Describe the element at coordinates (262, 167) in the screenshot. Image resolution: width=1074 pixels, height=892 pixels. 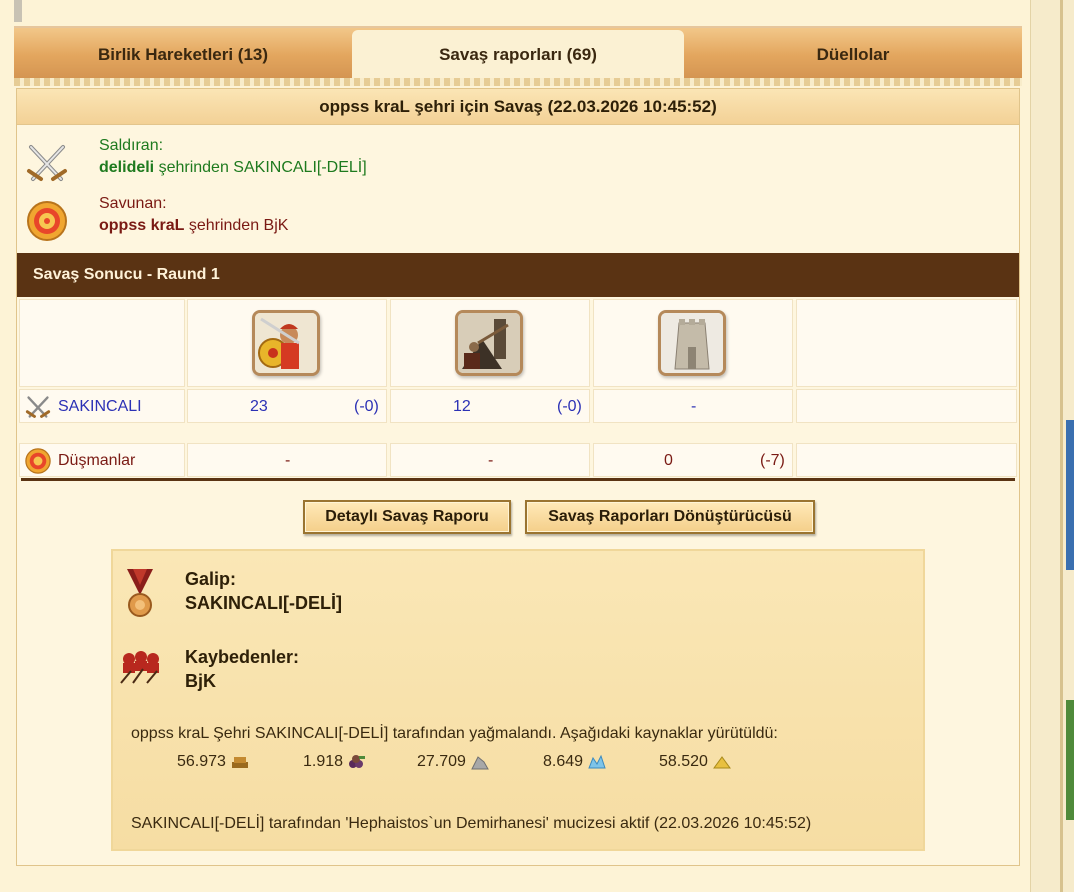
I see `attacker-player: şehrinden SAKINCALI[-DELİ]` at that location.